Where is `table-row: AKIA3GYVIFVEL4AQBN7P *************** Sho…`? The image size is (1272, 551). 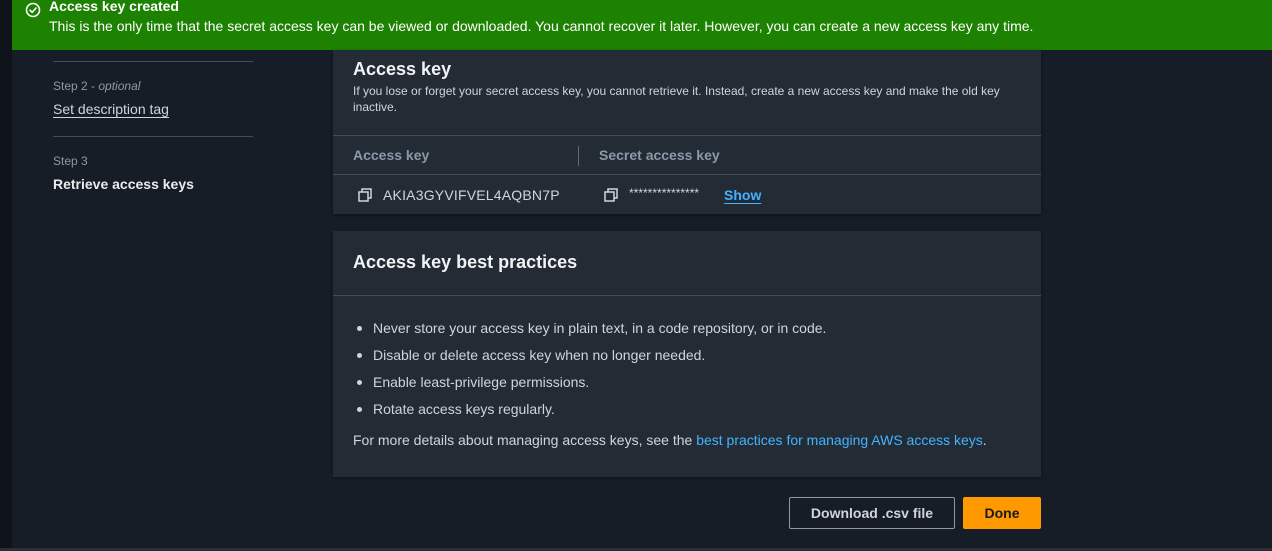 table-row: AKIA3GYVIFVEL4AQBN7P *************** Sho… is located at coordinates (687, 194).